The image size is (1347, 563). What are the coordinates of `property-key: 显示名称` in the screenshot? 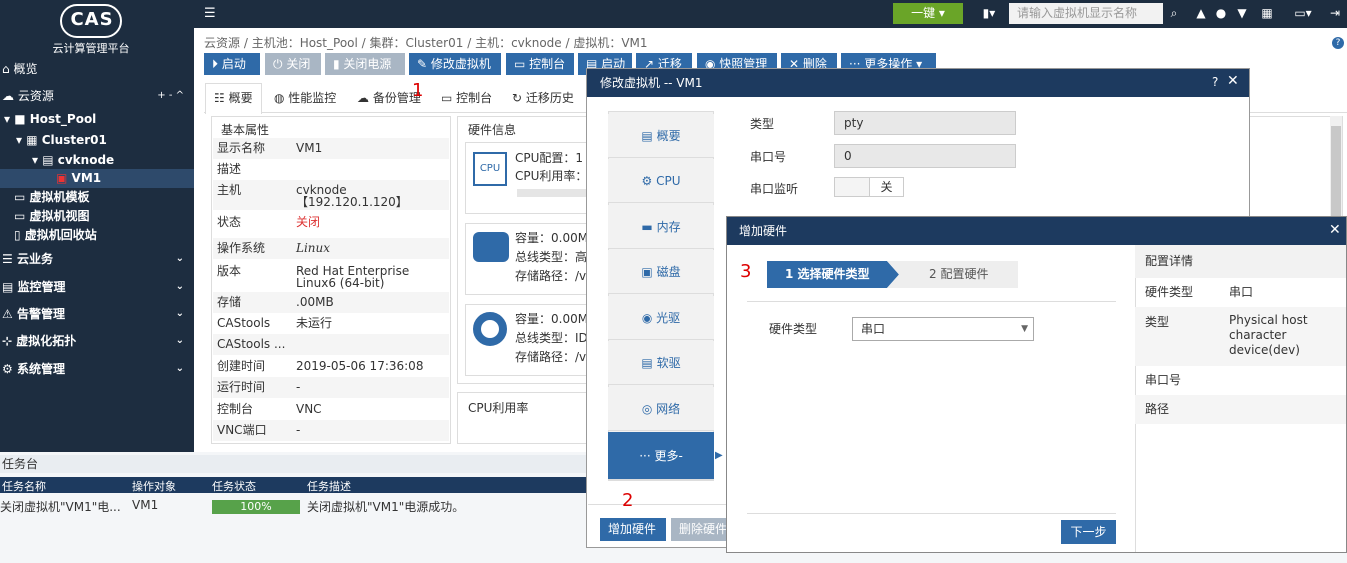 It's located at (241, 148).